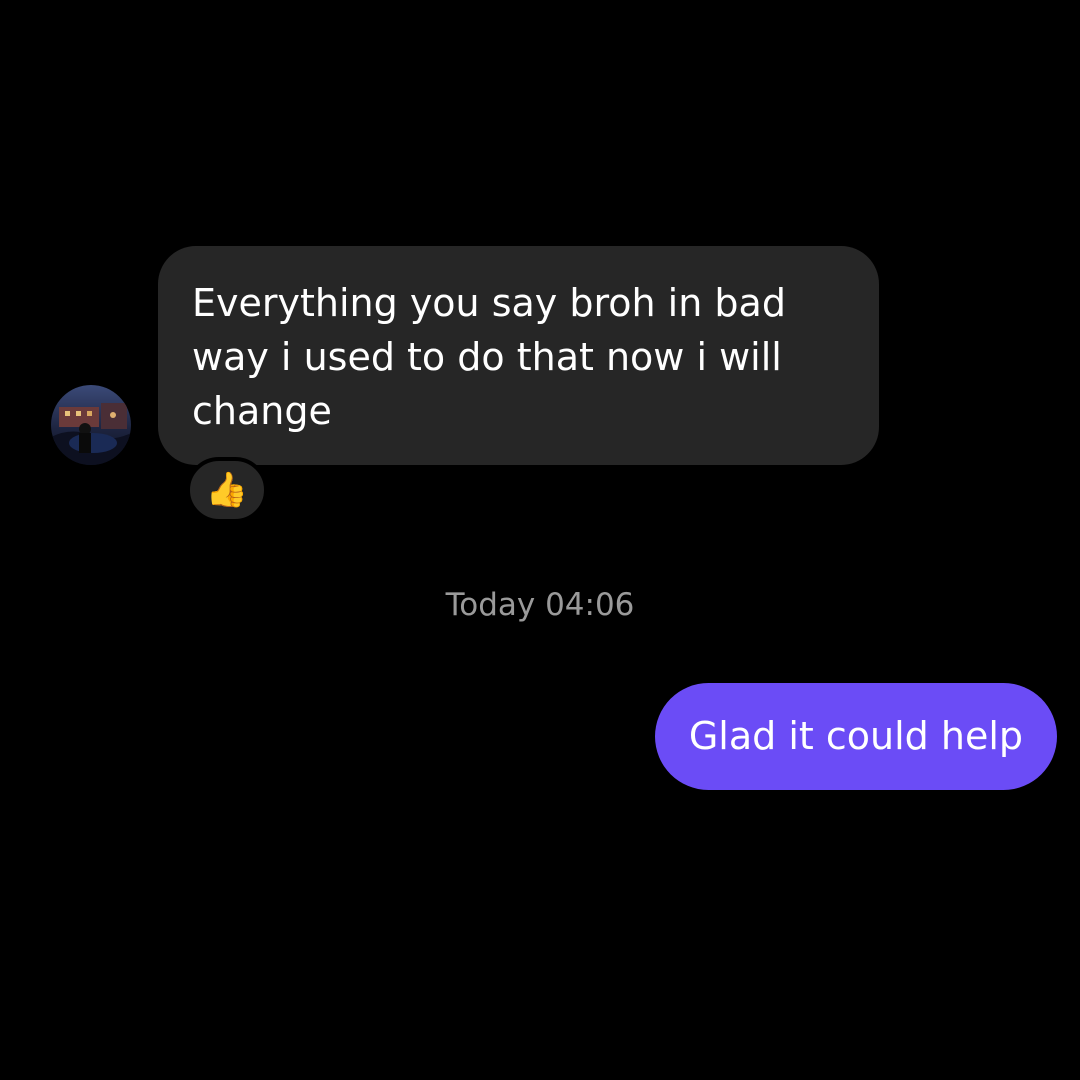  I want to click on avatar-photo-icon, so click(91, 425).